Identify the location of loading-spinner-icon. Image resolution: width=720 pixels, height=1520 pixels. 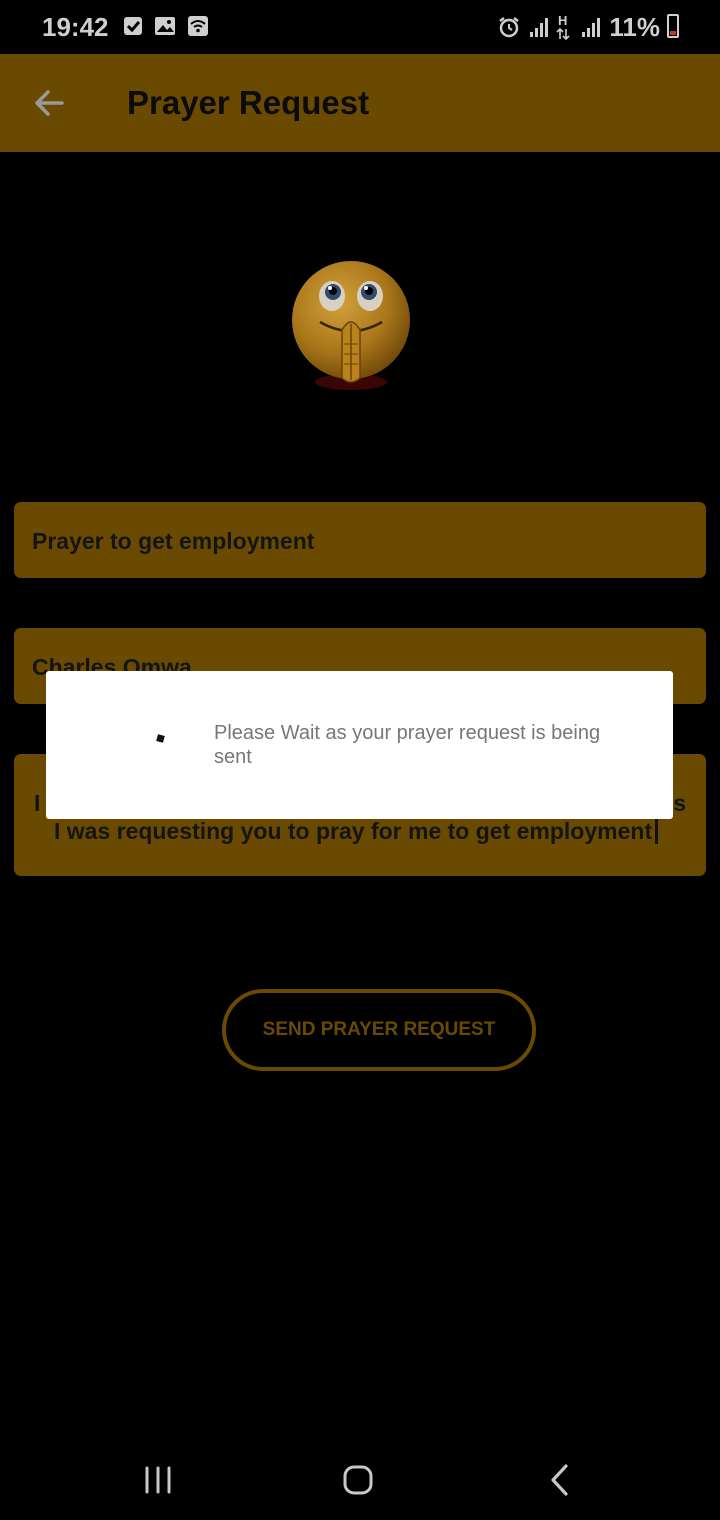
(160, 738).